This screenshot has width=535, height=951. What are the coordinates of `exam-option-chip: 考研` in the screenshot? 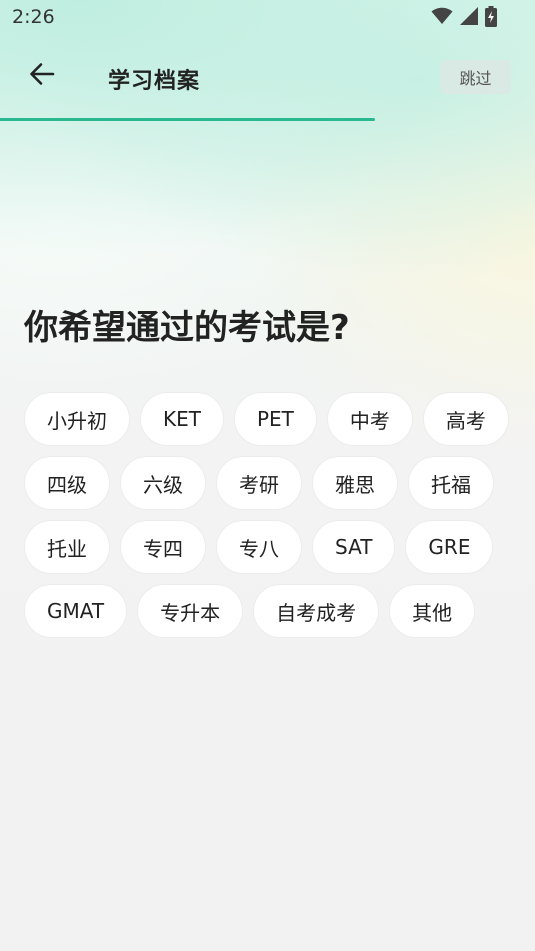 It's located at (259, 483).